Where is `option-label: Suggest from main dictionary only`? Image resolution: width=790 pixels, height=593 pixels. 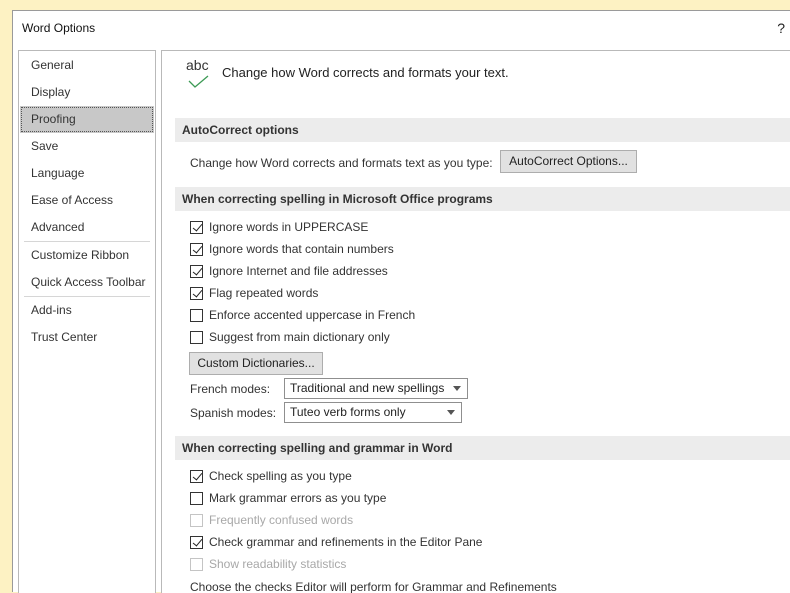
option-label: Suggest from main dictionary only is located at coordinates (299, 337).